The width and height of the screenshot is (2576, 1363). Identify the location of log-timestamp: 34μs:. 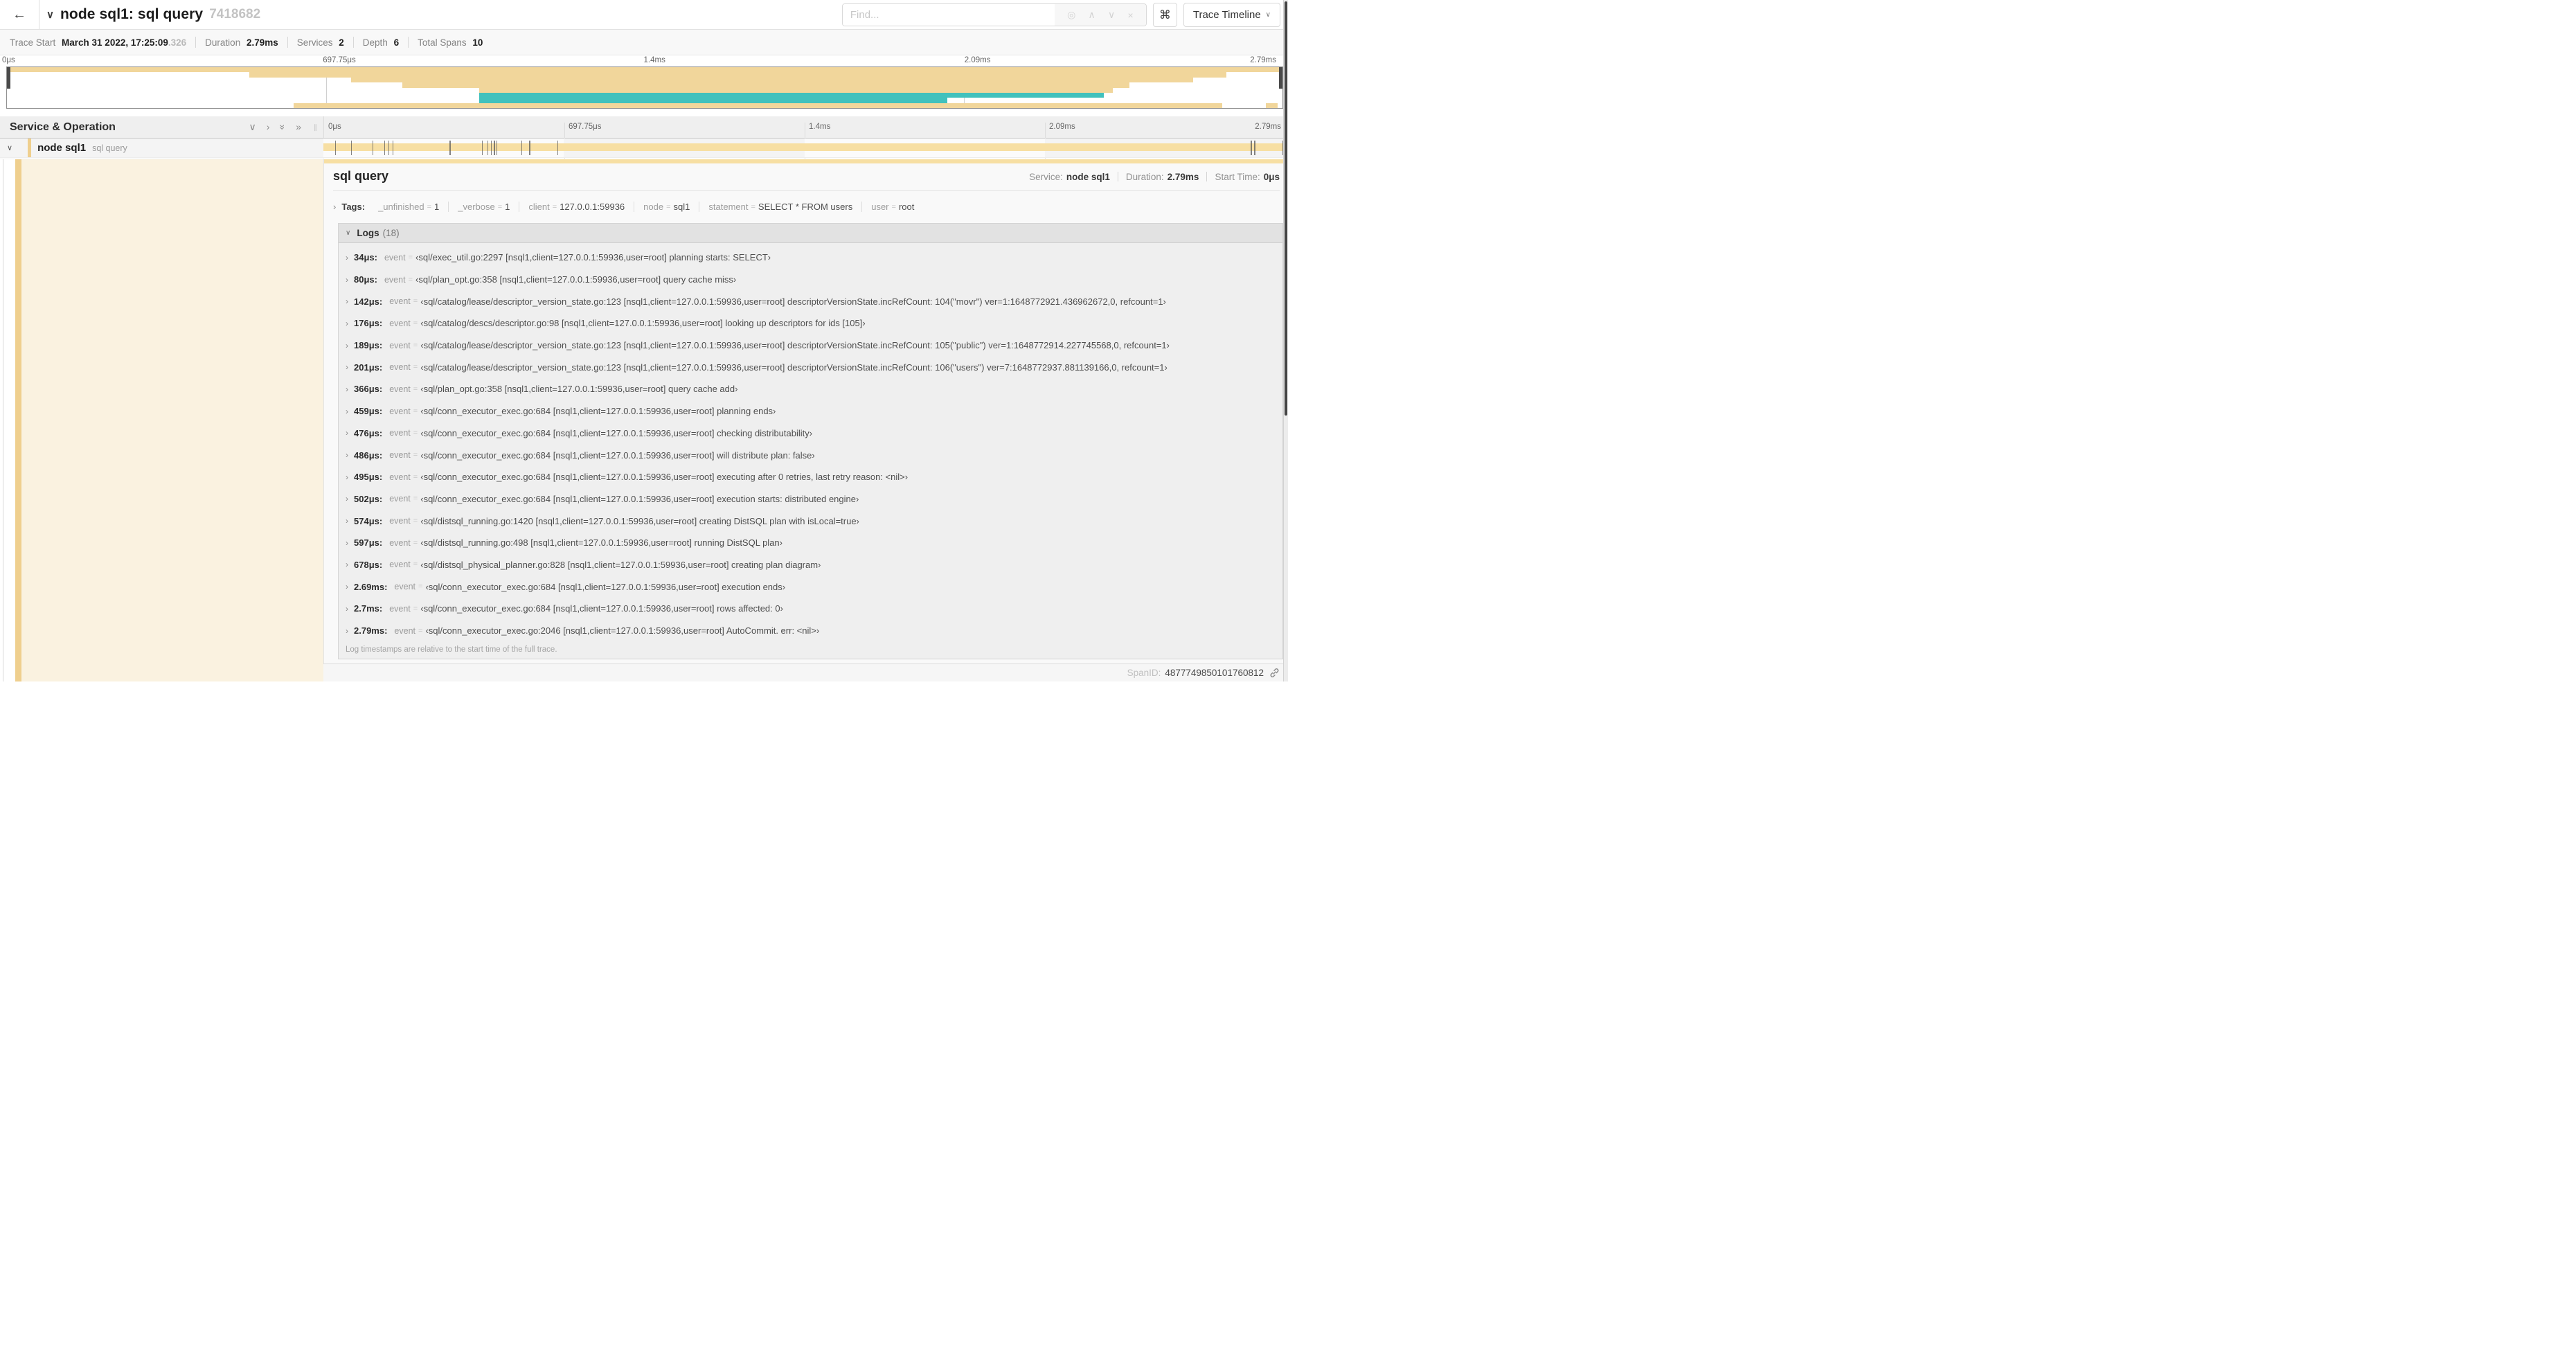
(365, 258).